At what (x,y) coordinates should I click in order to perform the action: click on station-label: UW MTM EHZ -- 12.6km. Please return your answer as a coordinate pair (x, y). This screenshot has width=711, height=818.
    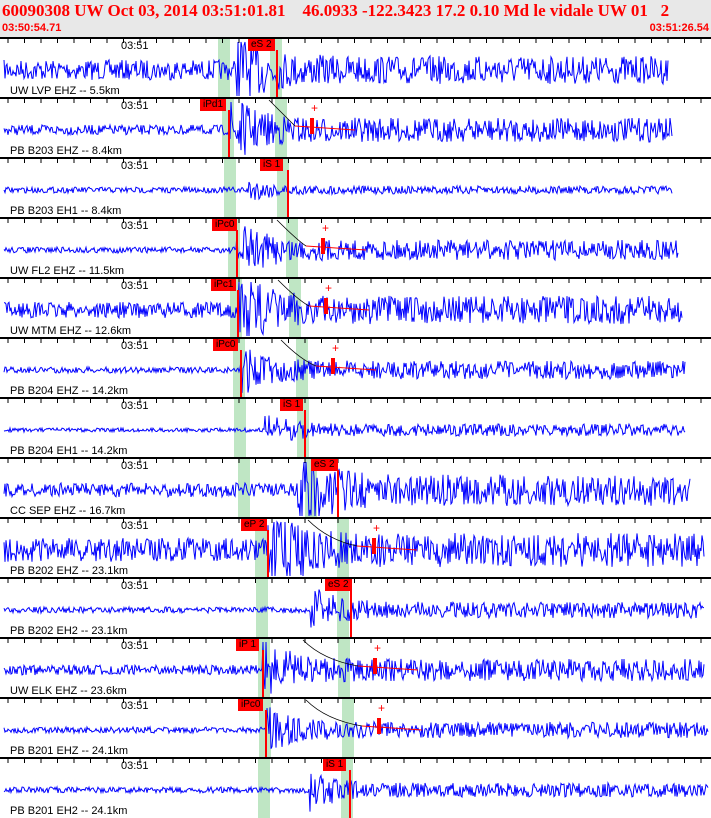
    Looking at the image, I should click on (70, 331).